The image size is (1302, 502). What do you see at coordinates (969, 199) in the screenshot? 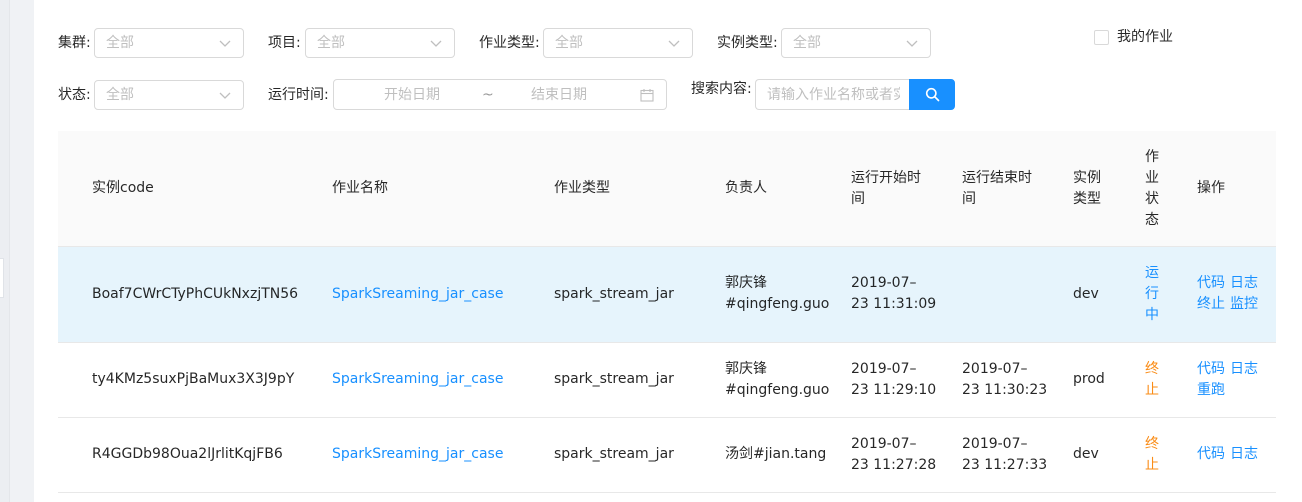
I see `col-header-end-2: 间` at bounding box center [969, 199].